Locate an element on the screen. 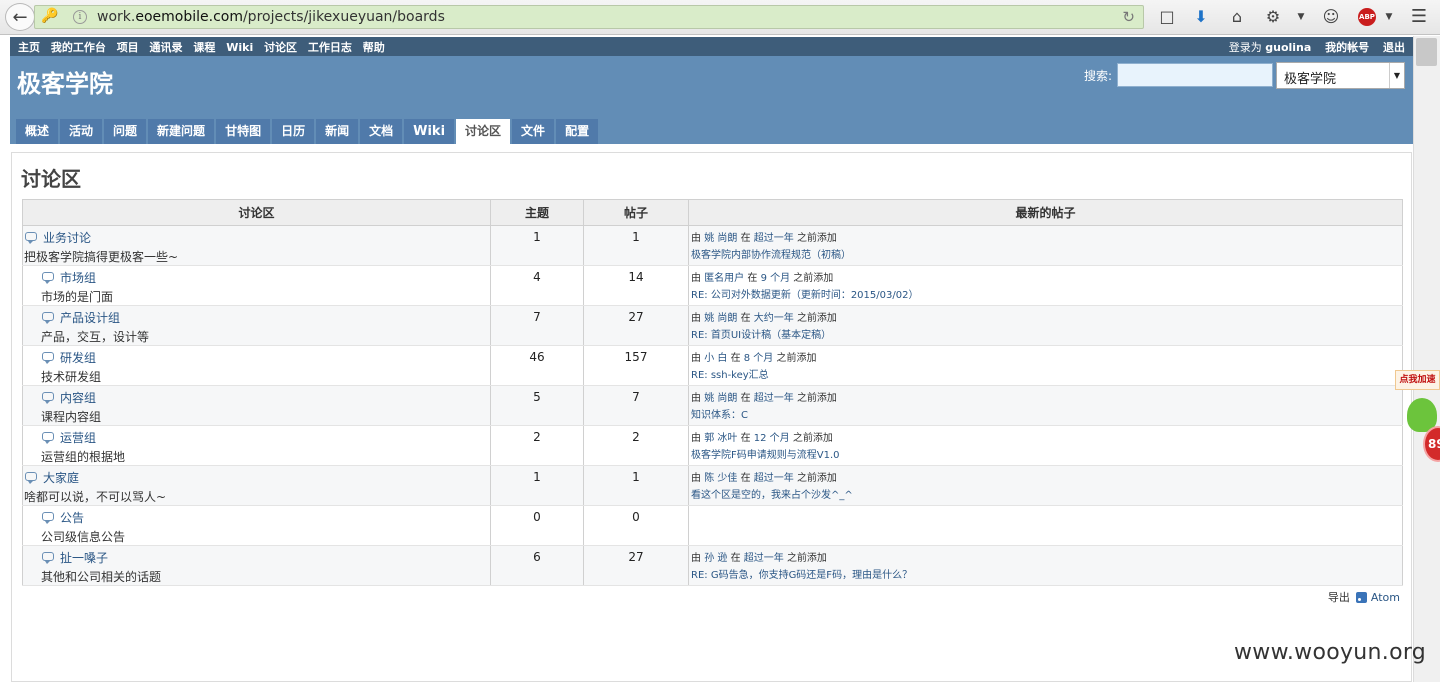 This screenshot has width=1440, height=682. board-link: 内容组 is located at coordinates (78, 397).